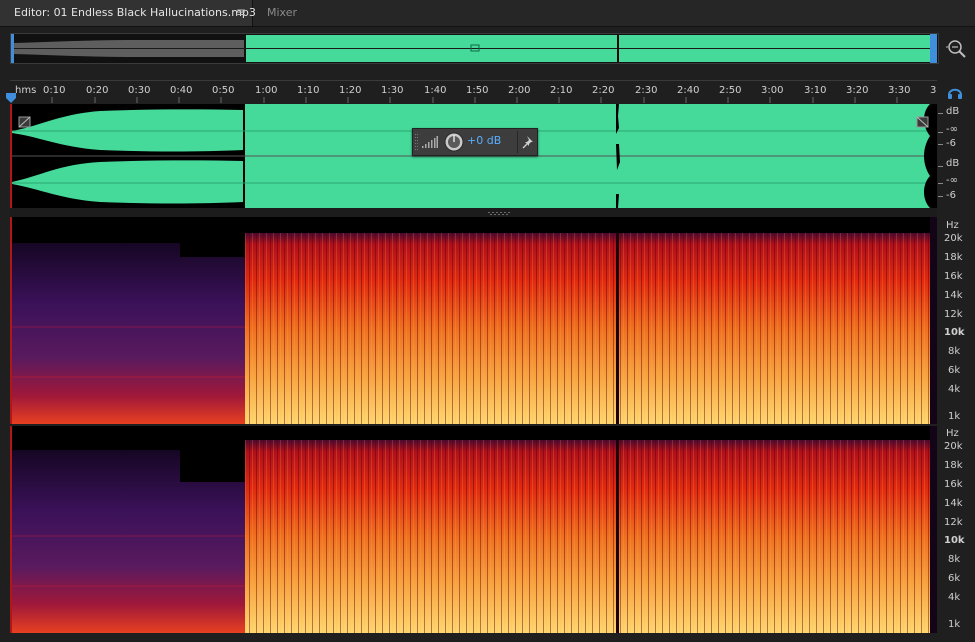 The width and height of the screenshot is (975, 642). I want to click on overview-waveform, so click(474, 48).